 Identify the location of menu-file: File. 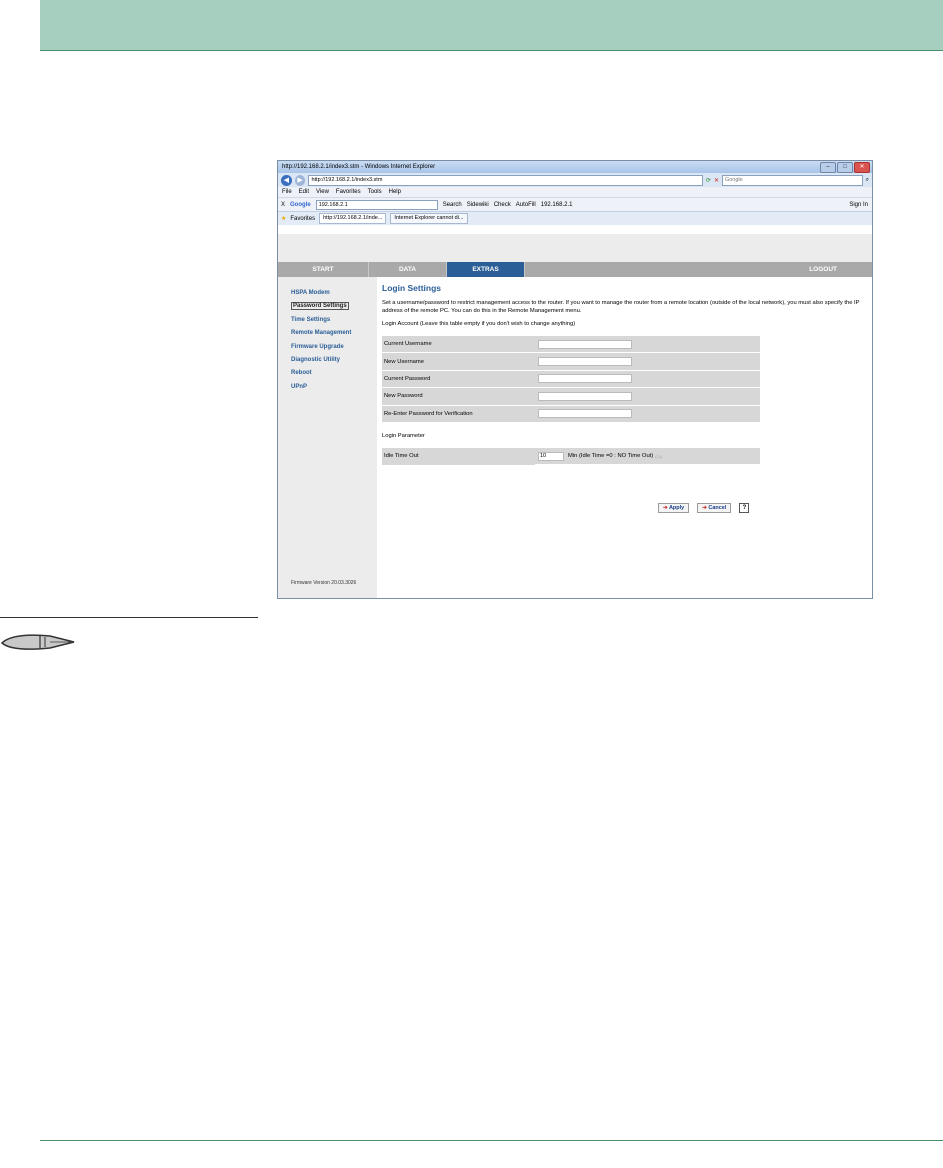
(287, 192).